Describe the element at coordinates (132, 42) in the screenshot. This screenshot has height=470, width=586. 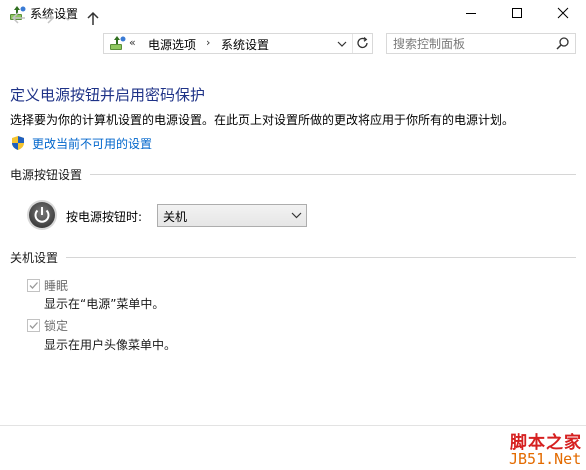
I see `address-overflow-chevron: «` at that location.